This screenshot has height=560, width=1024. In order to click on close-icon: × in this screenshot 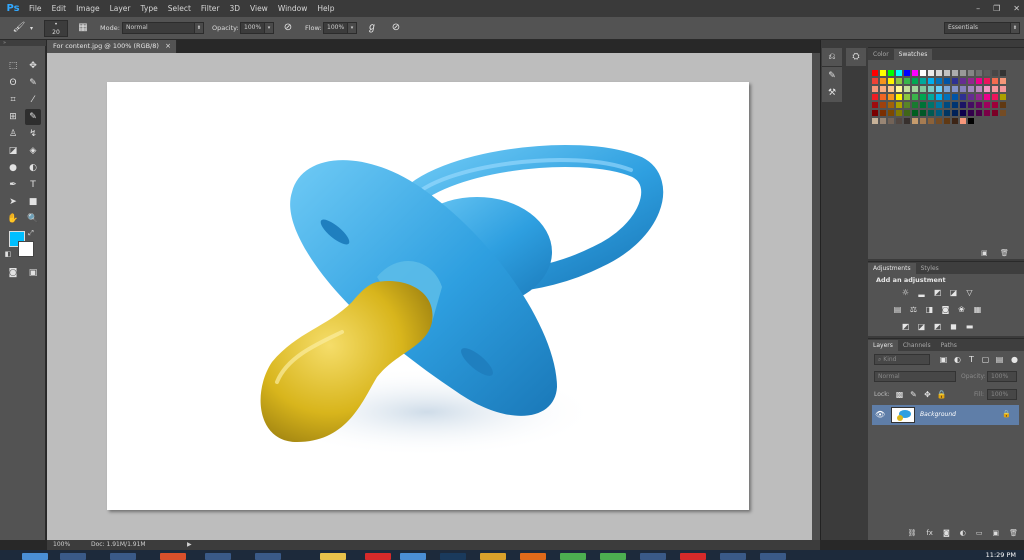, I will do `click(168, 46)`.